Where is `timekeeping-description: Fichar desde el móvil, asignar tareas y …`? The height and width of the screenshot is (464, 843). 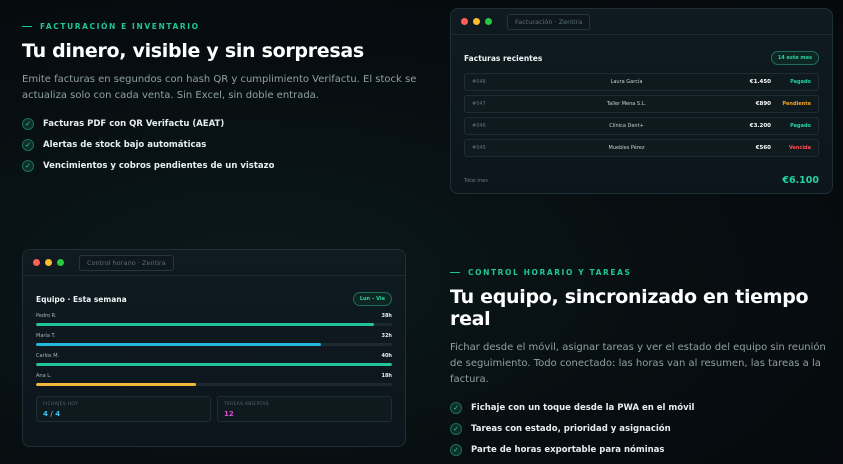
timekeeping-description: Fichar desde el móvil, asignar tareas y … is located at coordinates (638, 363).